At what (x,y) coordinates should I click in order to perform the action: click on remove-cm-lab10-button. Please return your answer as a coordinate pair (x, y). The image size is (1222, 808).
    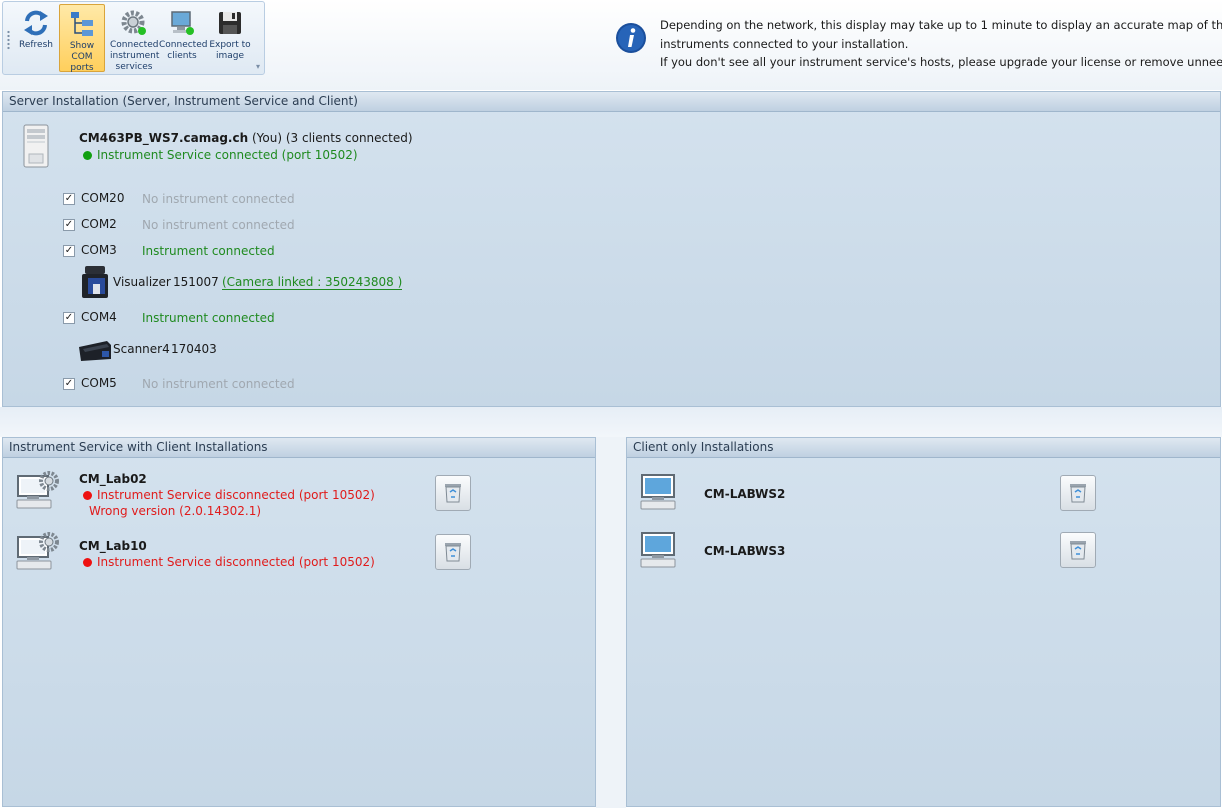
    Looking at the image, I should click on (453, 552).